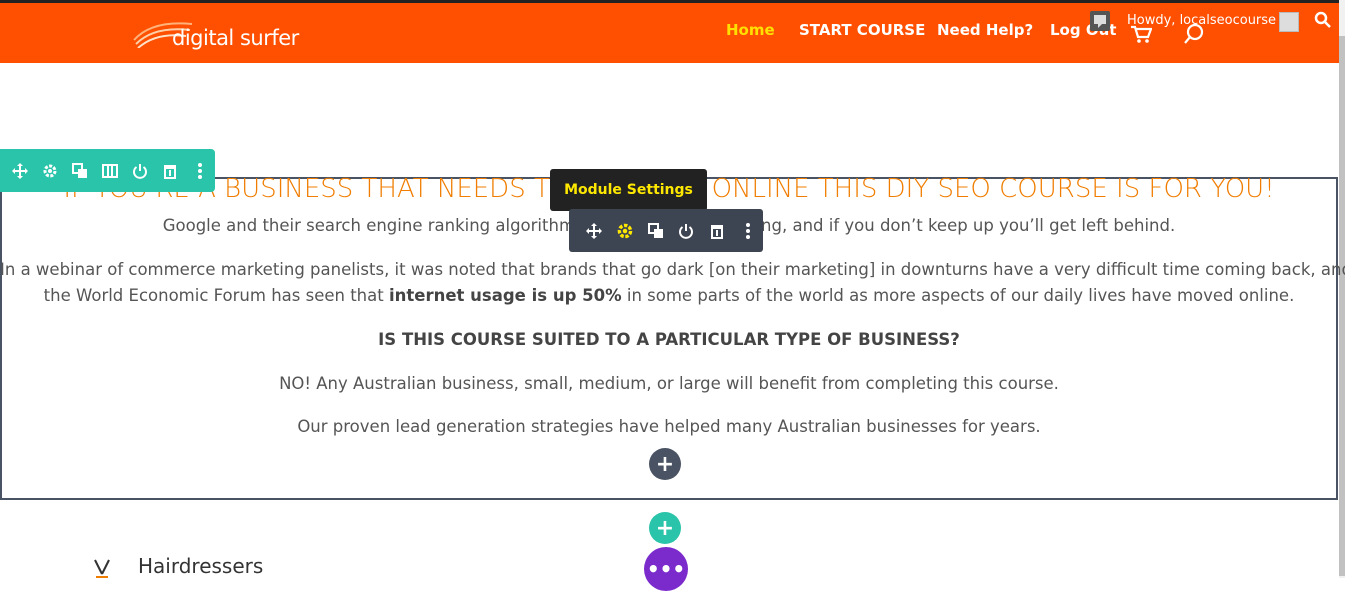  Describe the element at coordinates (985, 30) in the screenshot. I see `nav-need-help: Need Help?` at that location.